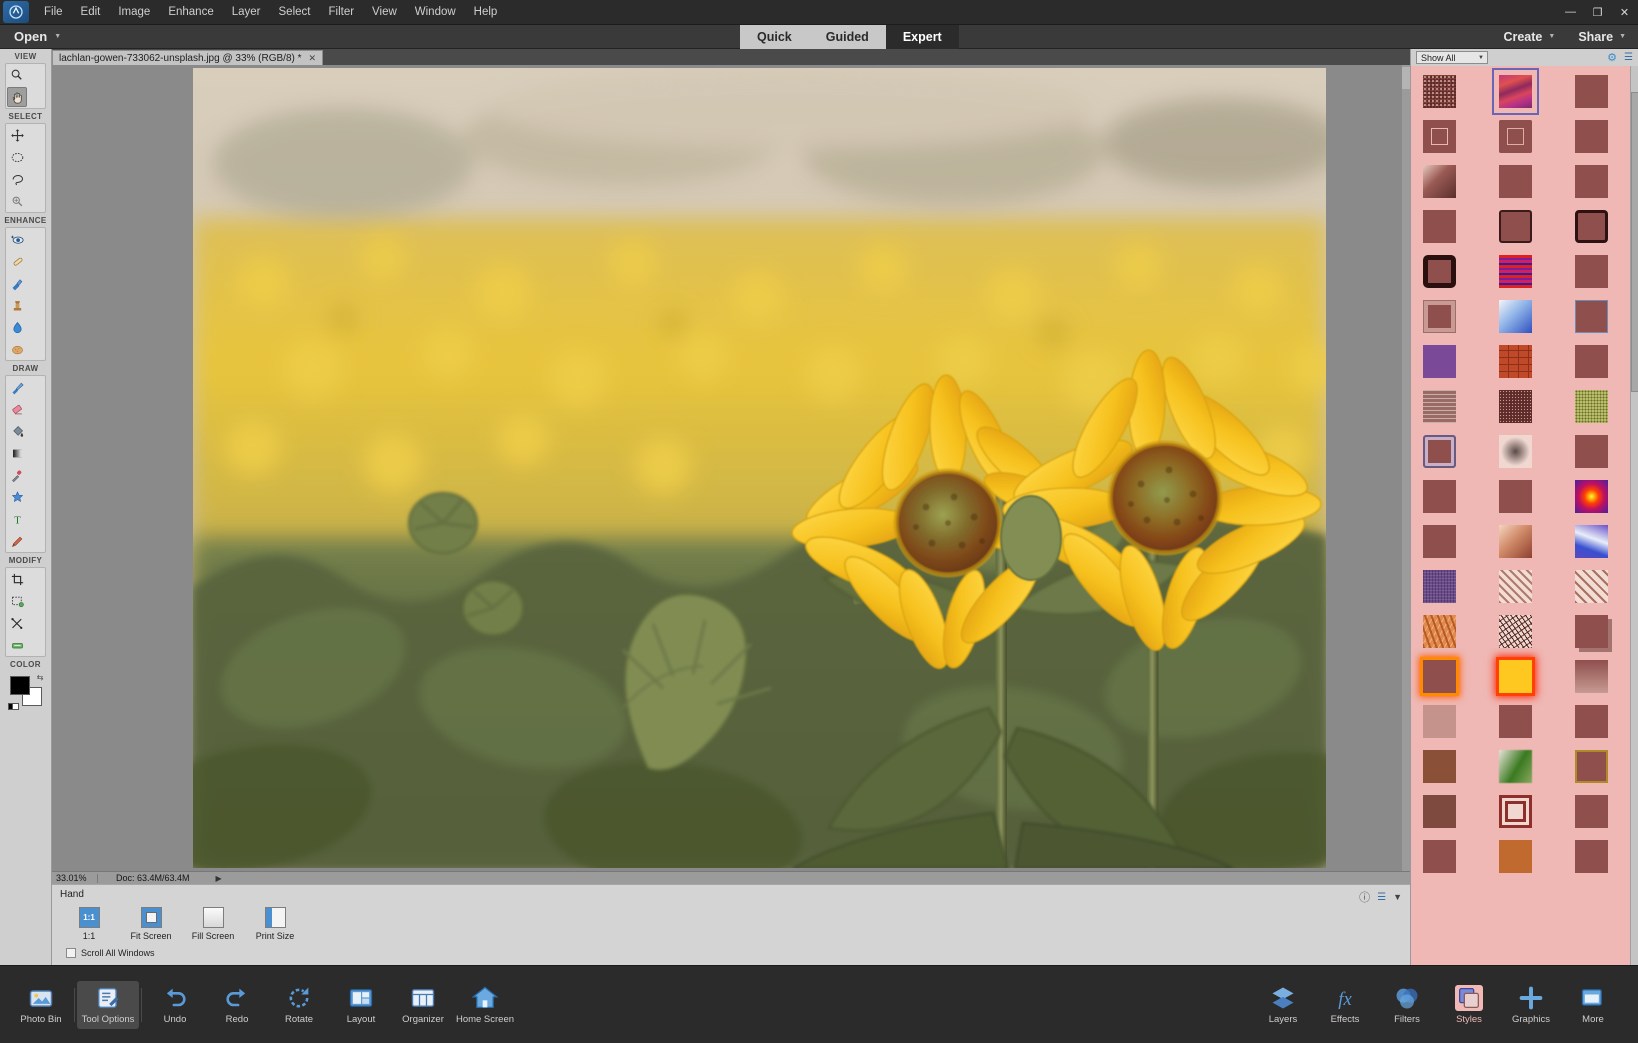  What do you see at coordinates (37, 36) in the screenshot?
I see `open-button: Open ▼` at bounding box center [37, 36].